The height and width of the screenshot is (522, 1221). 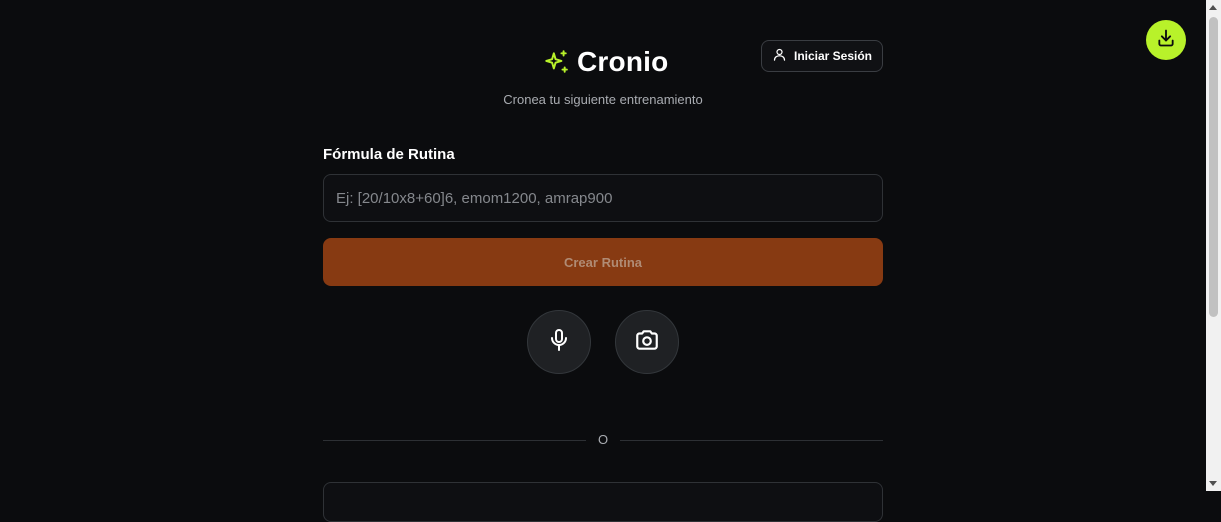 I want to click on formula-input, so click(x=603, y=198).